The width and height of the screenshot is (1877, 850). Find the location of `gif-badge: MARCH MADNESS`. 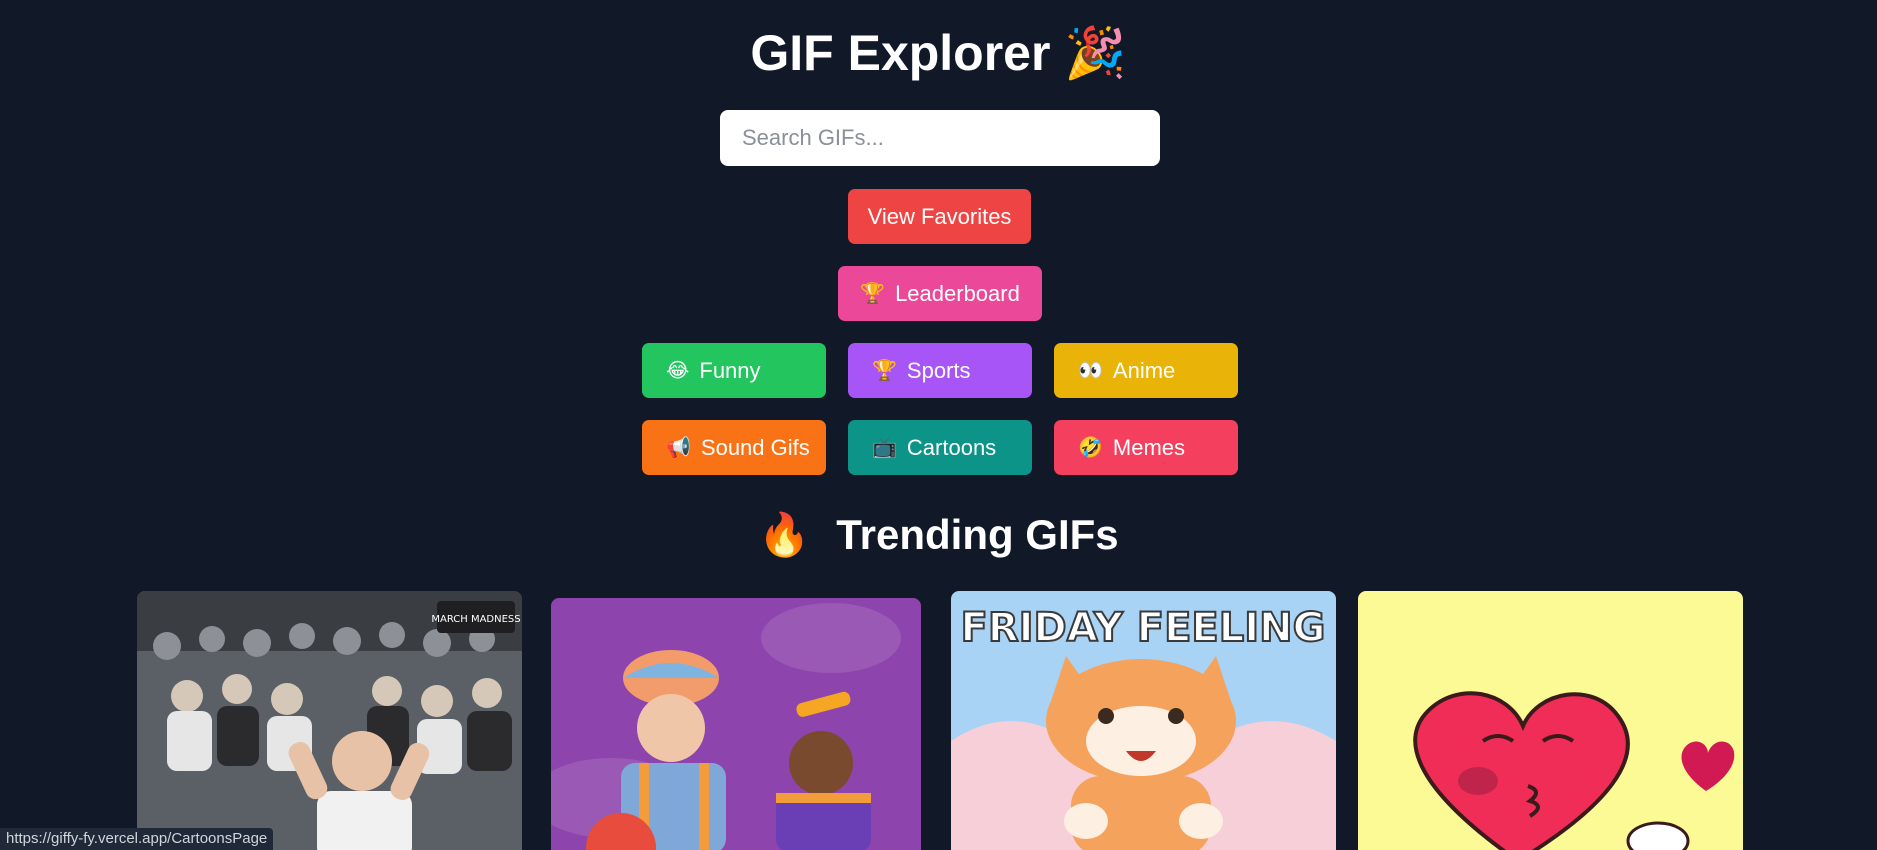

gif-badge: MARCH MADNESS is located at coordinates (475, 619).